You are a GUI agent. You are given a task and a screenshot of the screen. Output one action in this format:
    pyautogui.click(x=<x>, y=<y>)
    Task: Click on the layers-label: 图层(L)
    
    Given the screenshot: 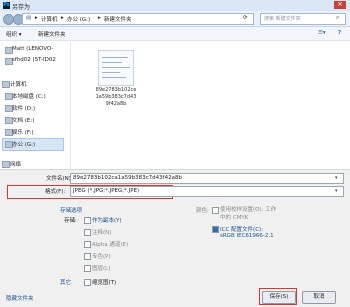 What is the action you would take?
    pyautogui.click(x=101, y=269)
    